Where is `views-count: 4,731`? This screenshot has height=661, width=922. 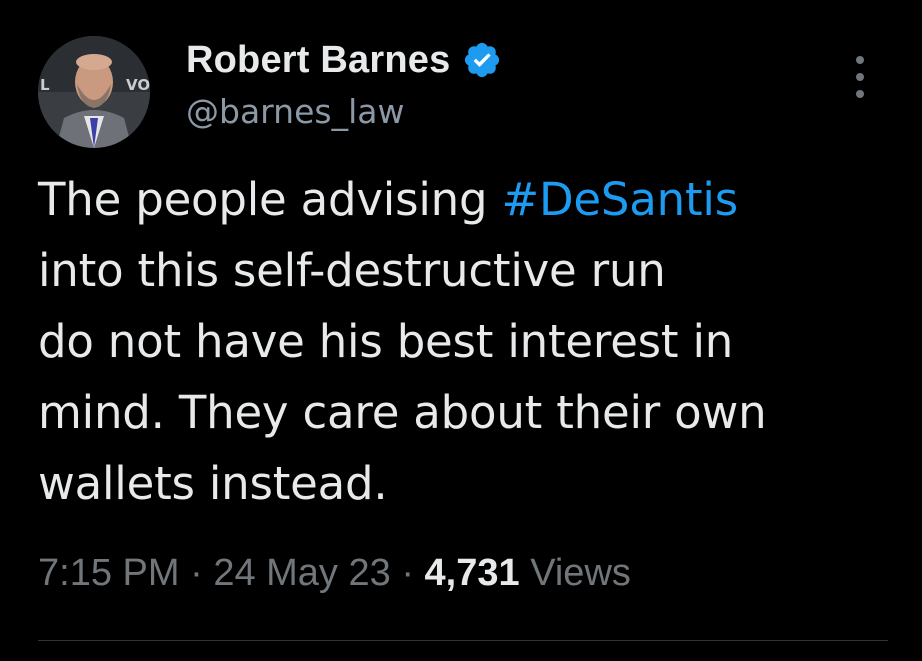 views-count: 4,731 is located at coordinates (472, 573).